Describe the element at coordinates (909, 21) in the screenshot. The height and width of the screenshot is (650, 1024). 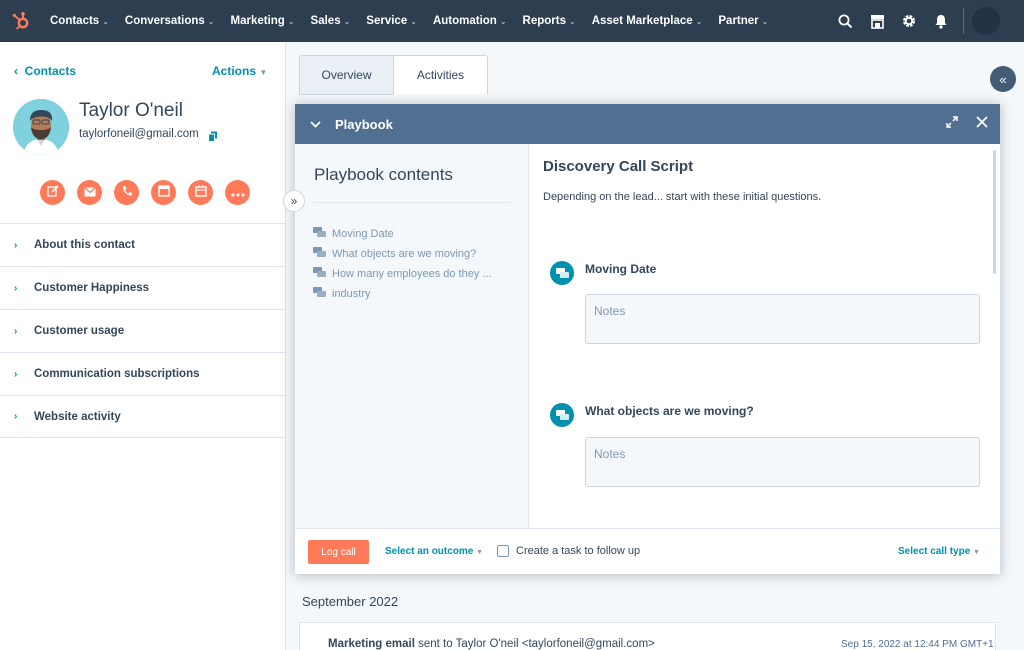
I see `gear-icon` at that location.